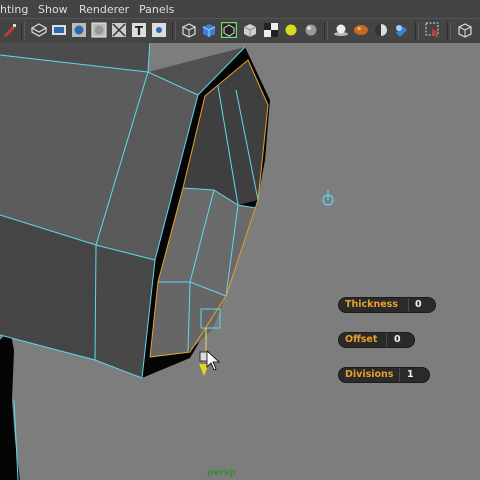 The image size is (480, 480). Describe the element at coordinates (119, 30) in the screenshot. I see `xray-icon` at that location.